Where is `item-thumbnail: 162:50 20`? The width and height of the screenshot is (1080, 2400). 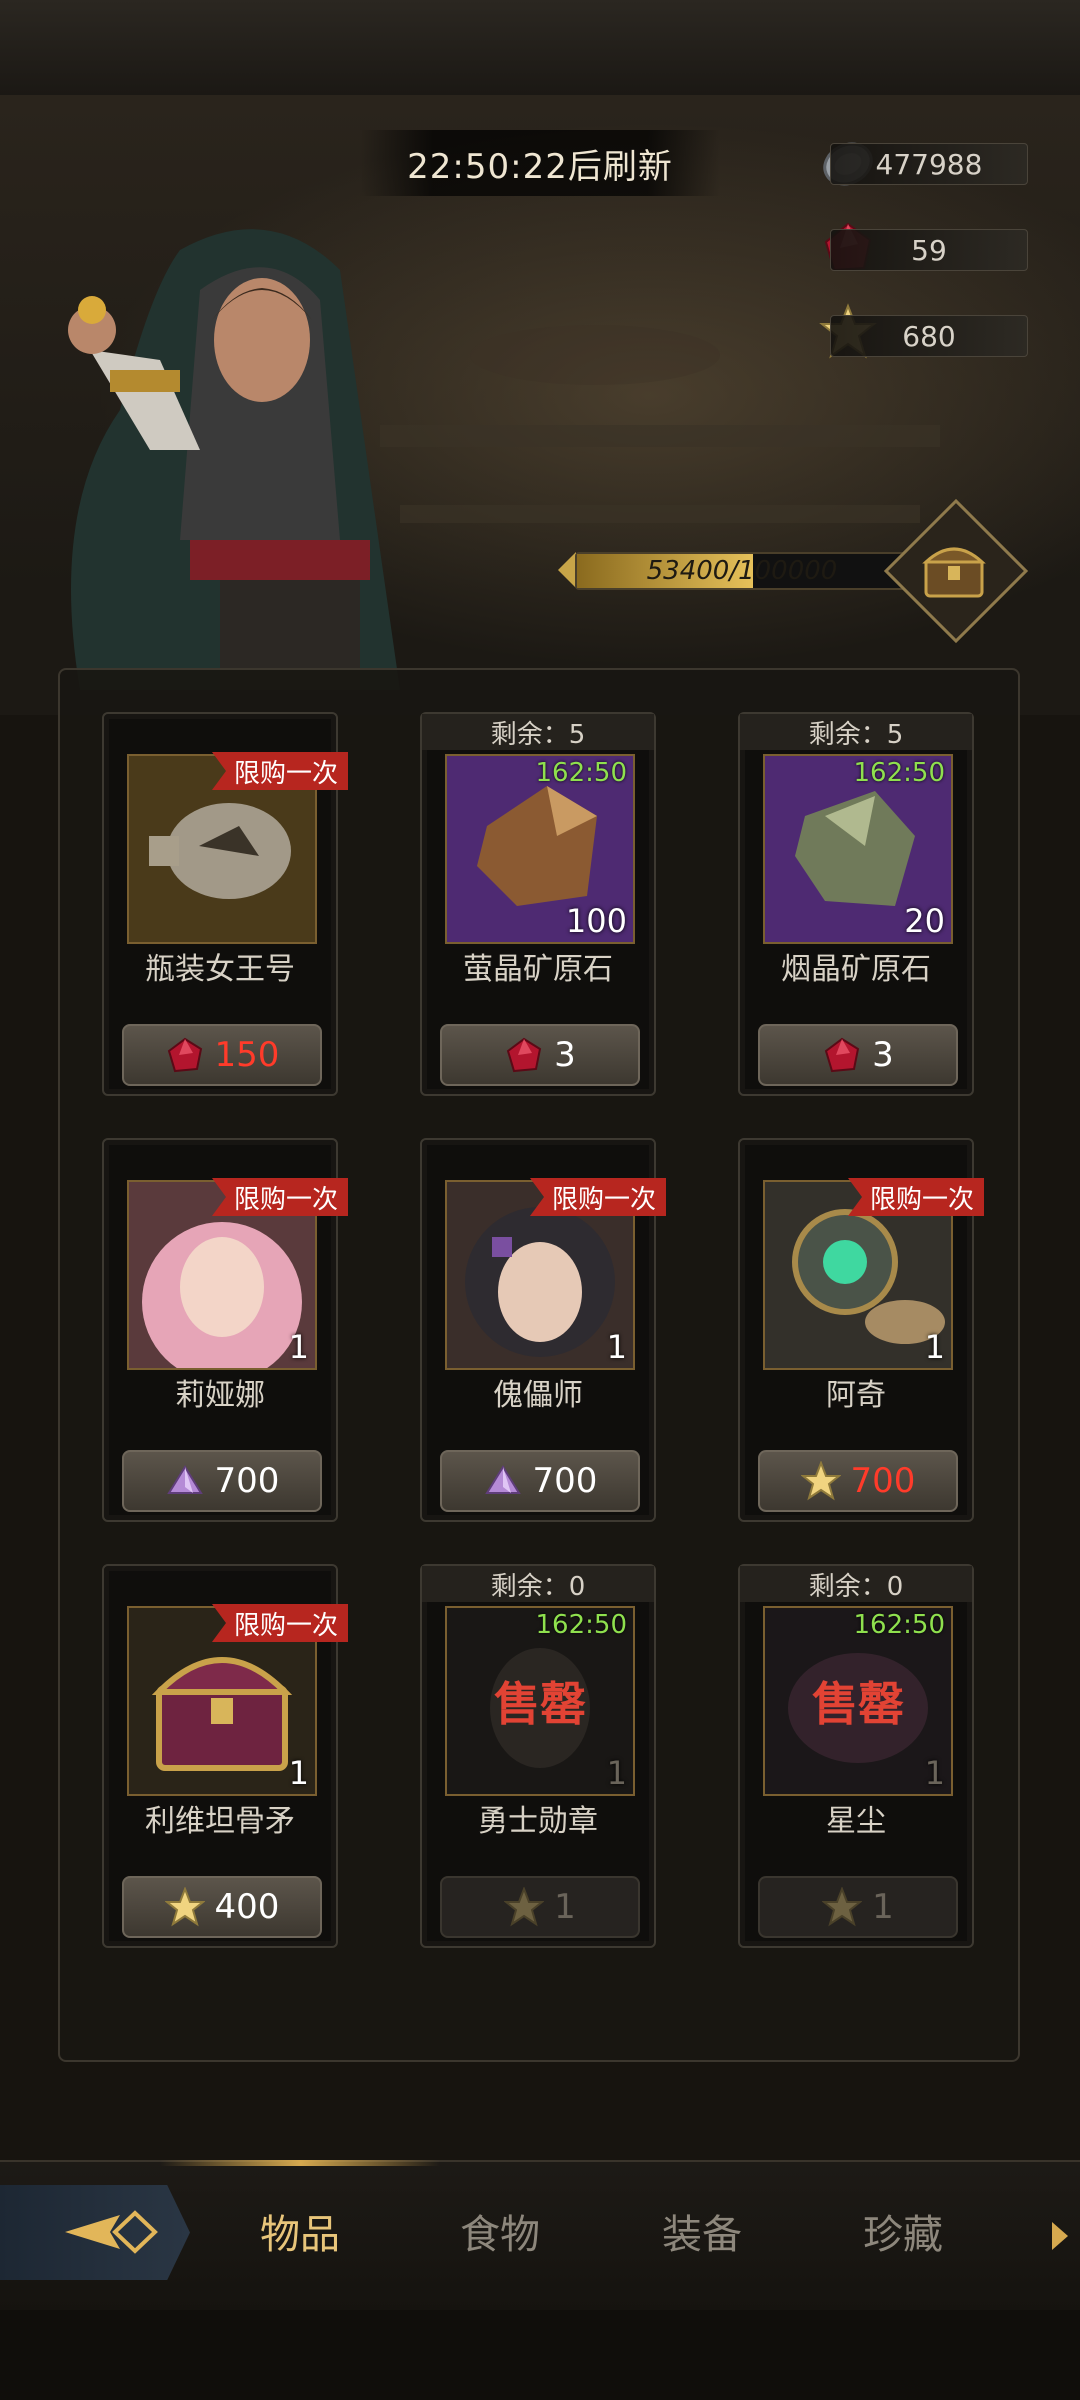 item-thumbnail: 162:50 20 is located at coordinates (858, 849).